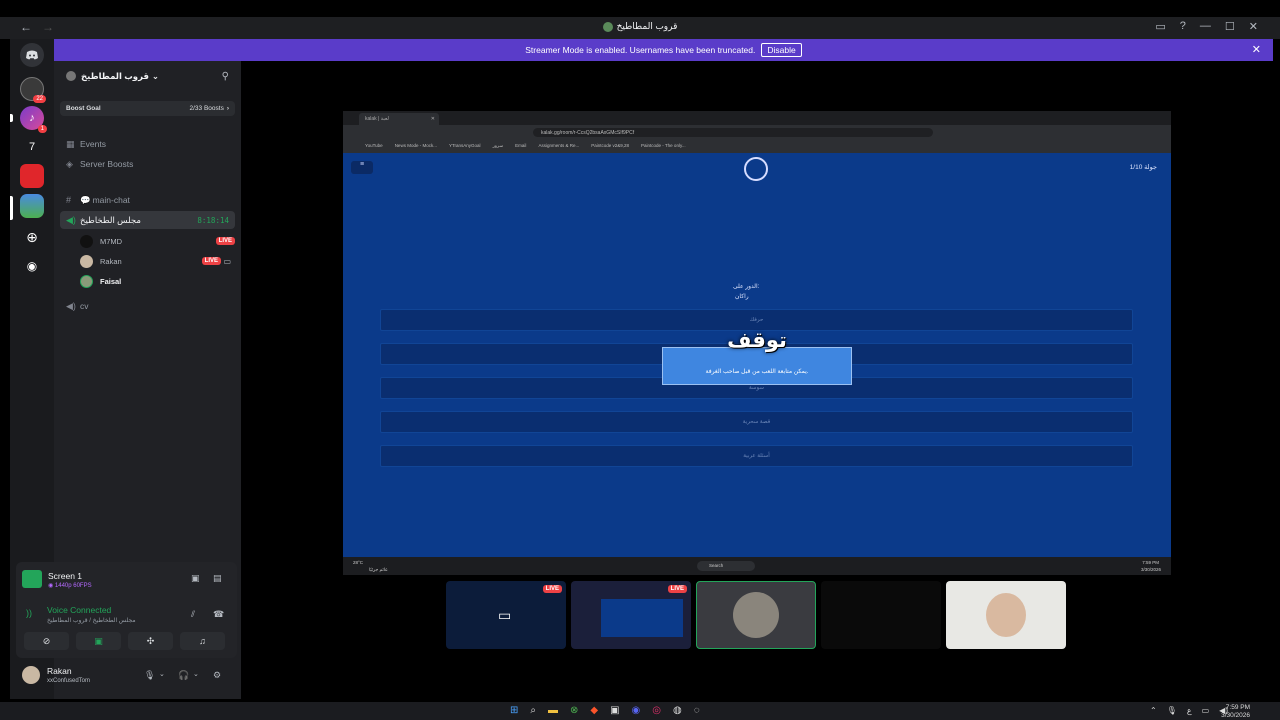  Describe the element at coordinates (757, 132) in the screenshot. I see `browser-address-bar: kalak.gg/room/r-CcsQ2bsaAxGMcSIf9PCf` at that location.